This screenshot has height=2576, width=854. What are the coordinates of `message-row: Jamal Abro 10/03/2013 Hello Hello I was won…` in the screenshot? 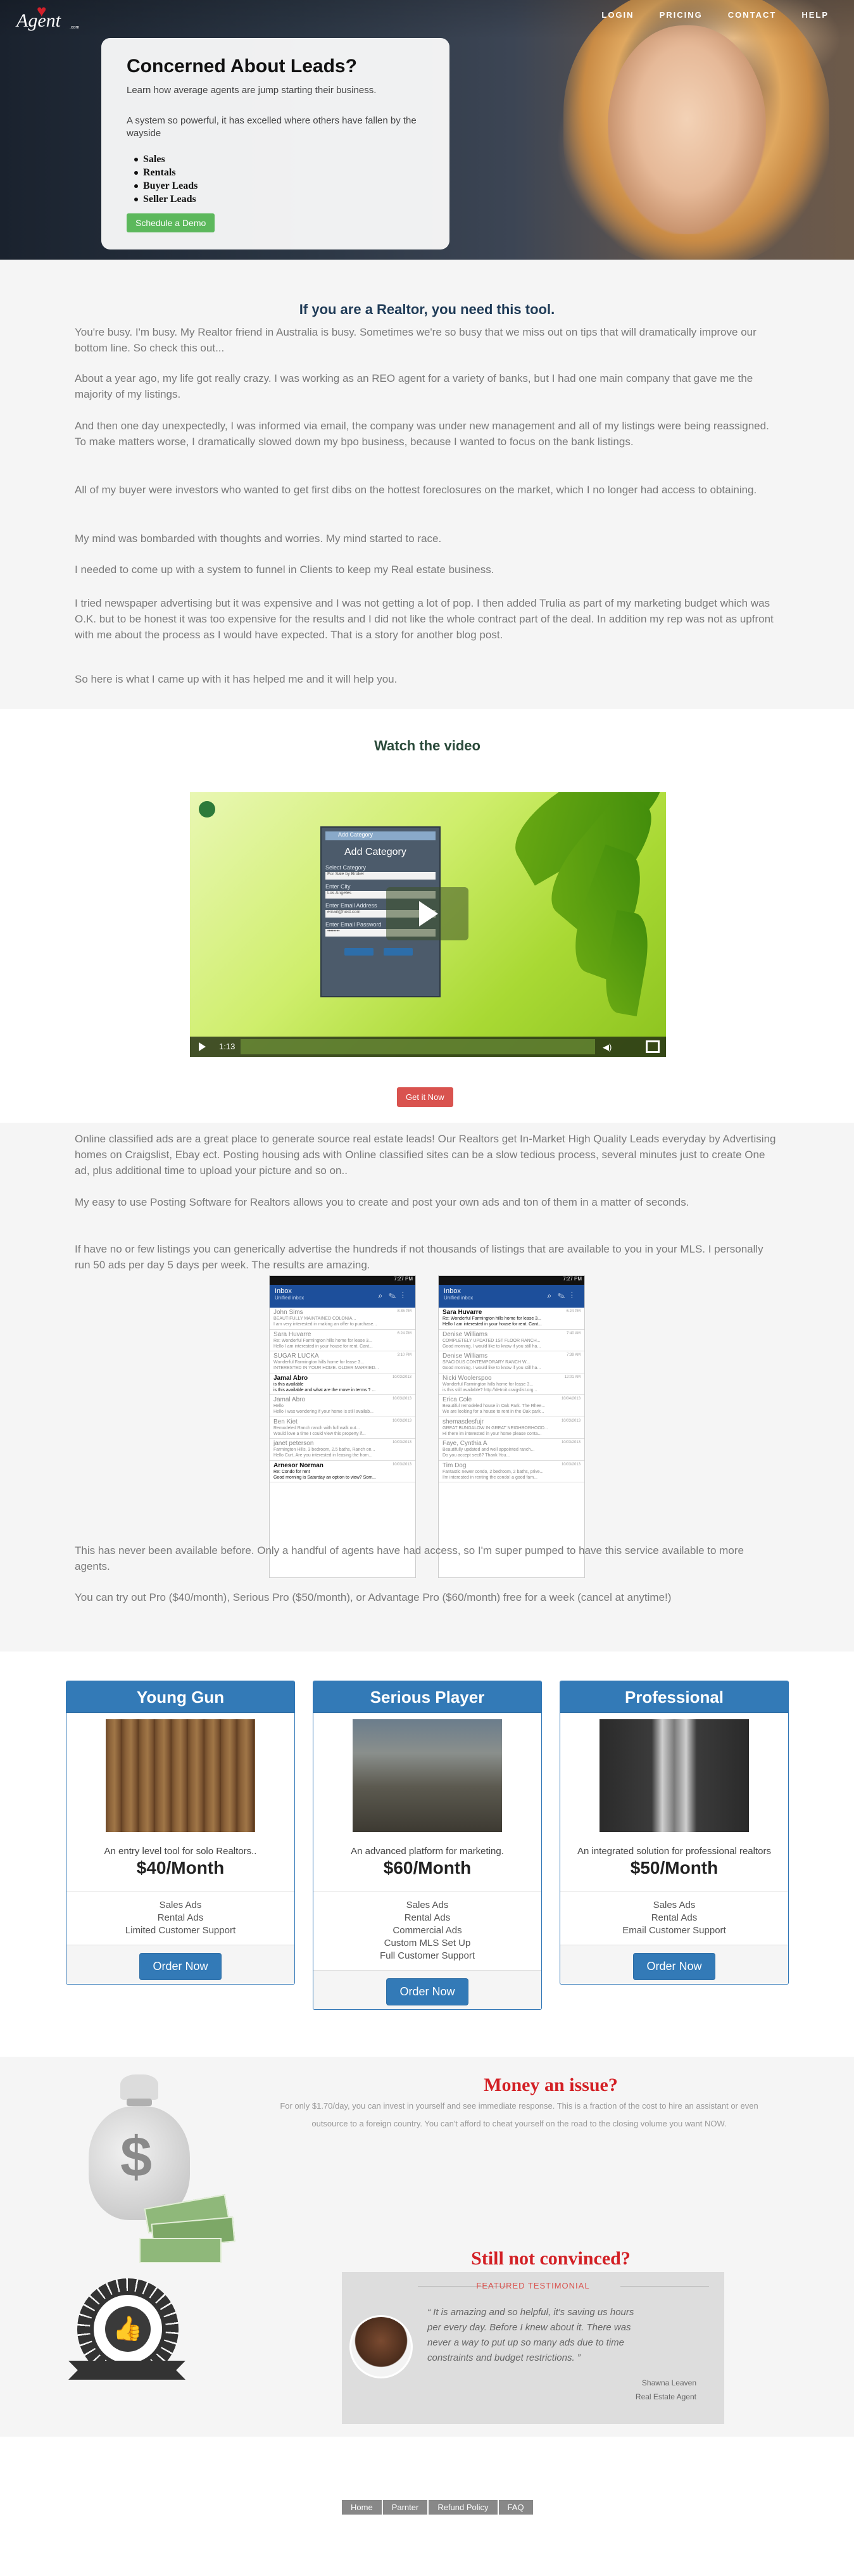 It's located at (343, 1406).